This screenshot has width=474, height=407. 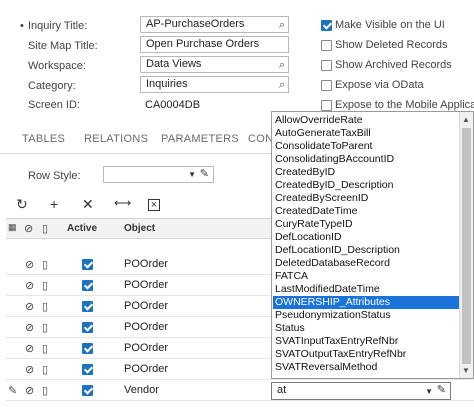 What do you see at coordinates (141, 390) in the screenshot?
I see `object-cell: Vendor` at bounding box center [141, 390].